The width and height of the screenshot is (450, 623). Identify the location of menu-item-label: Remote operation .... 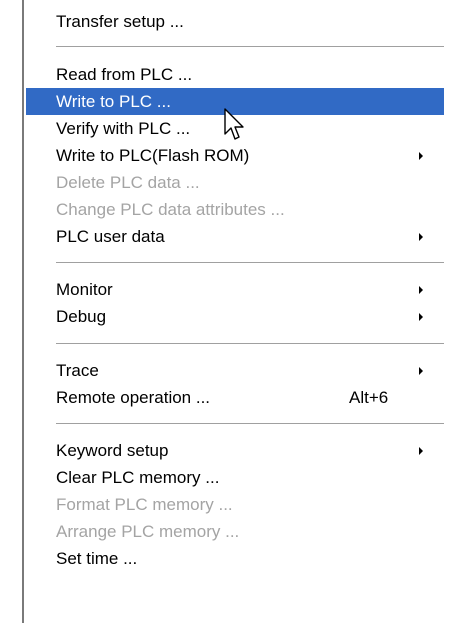
(133, 397).